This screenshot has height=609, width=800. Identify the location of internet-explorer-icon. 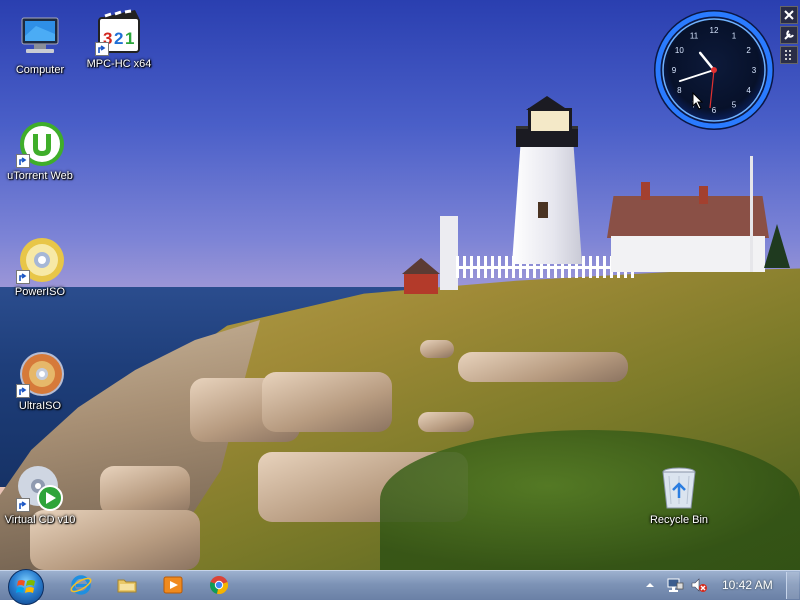
(81, 585).